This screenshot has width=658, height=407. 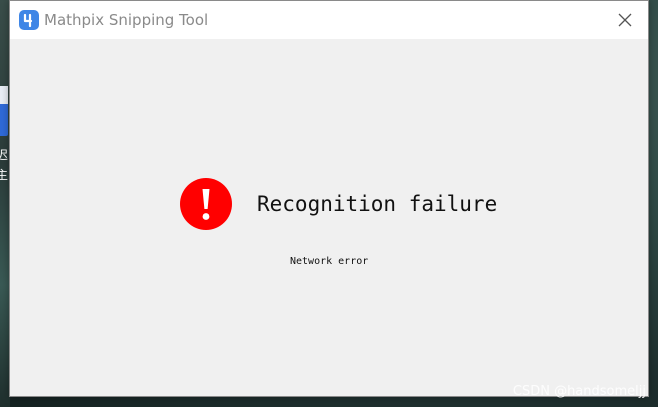 What do you see at coordinates (4, 95) in the screenshot?
I see `desktop-shortcut-icon-top` at bounding box center [4, 95].